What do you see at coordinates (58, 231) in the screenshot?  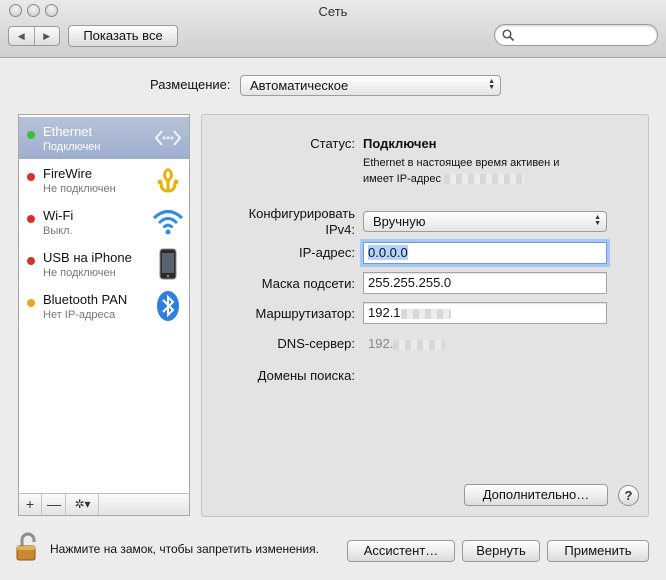 I see `service-status: Выкл.` at bounding box center [58, 231].